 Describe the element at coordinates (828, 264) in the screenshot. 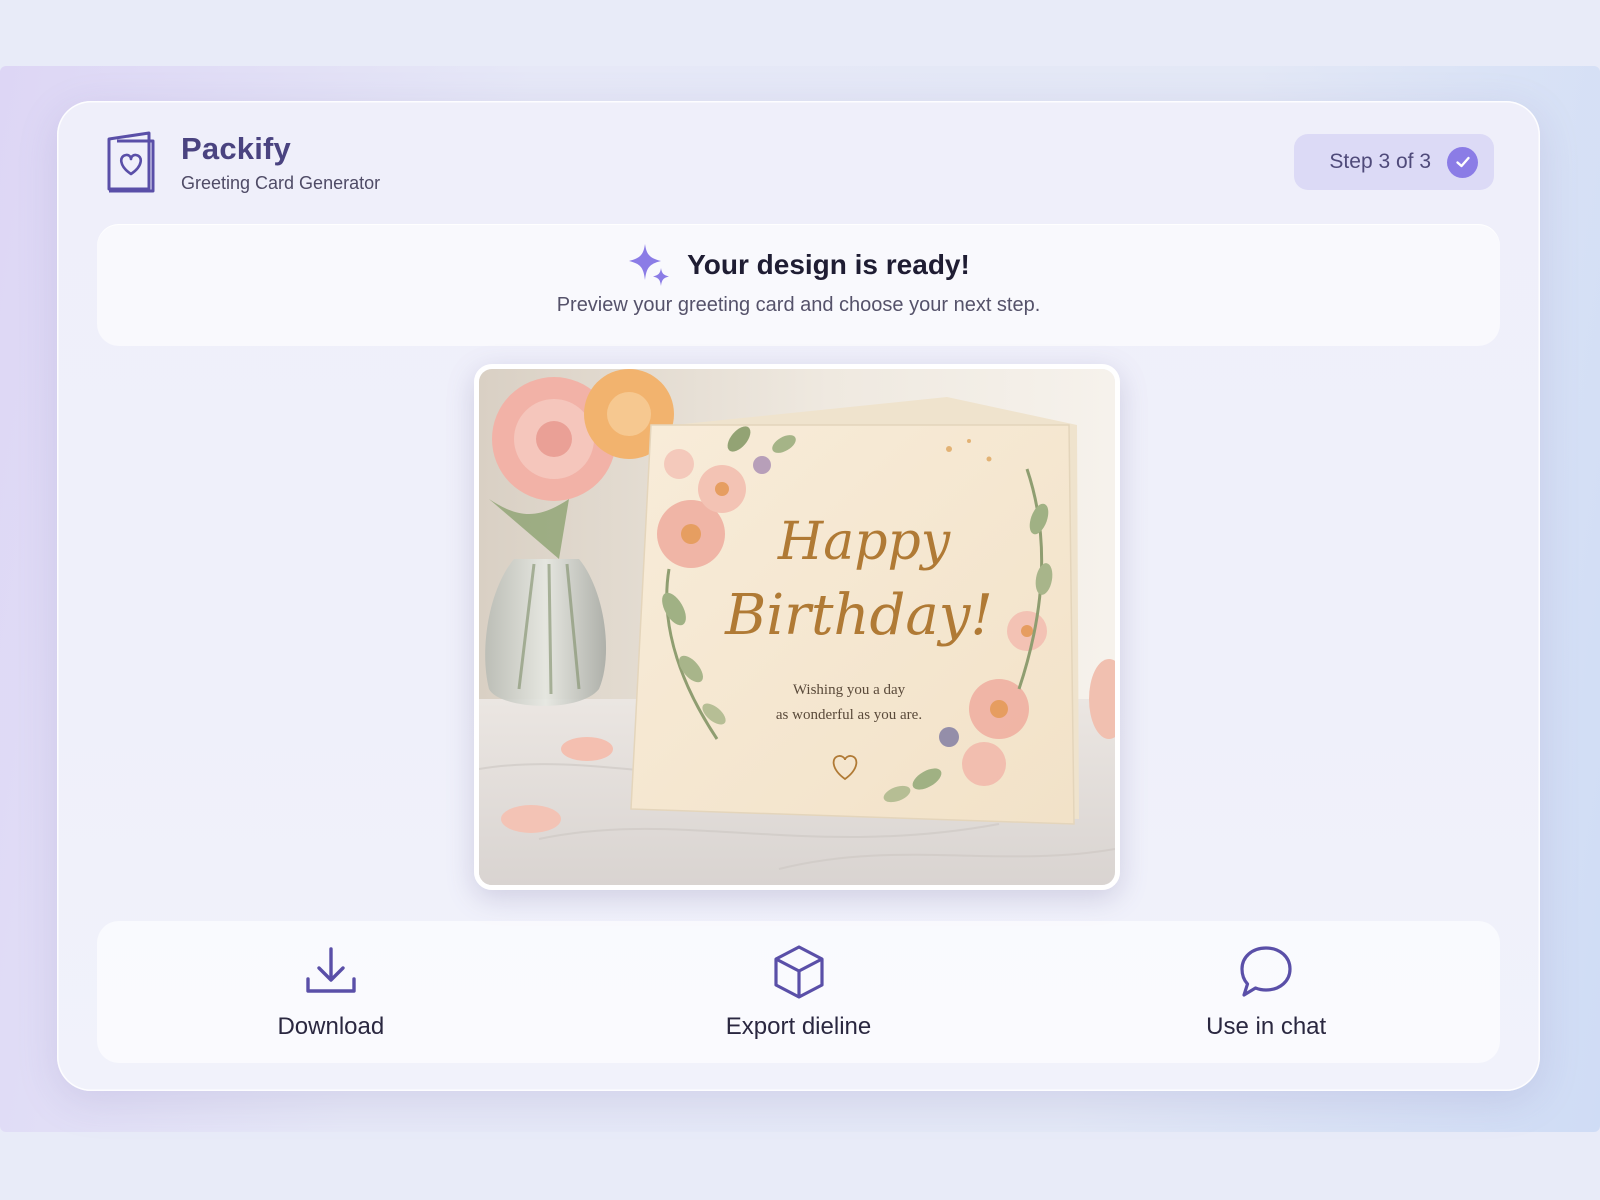

I see `status-title: Your design is ready!` at that location.